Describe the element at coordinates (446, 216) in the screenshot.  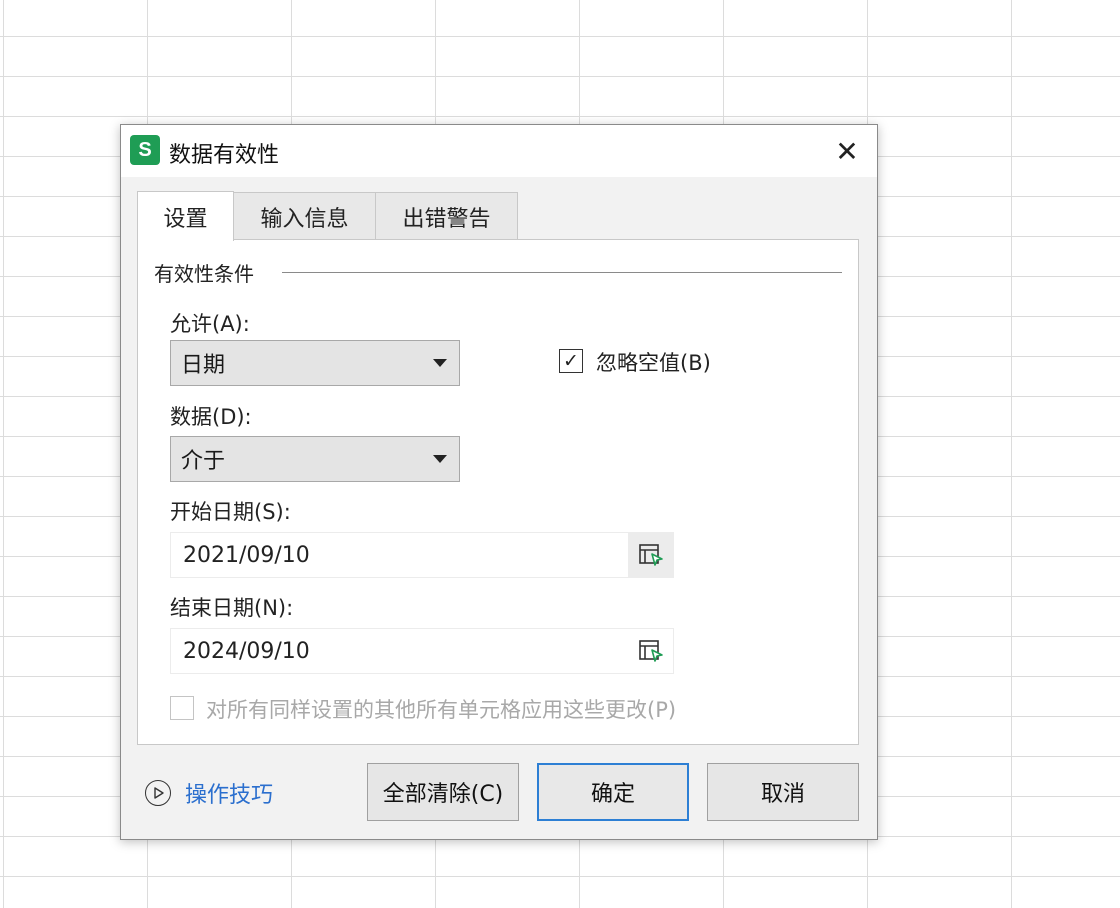
I see `tab-error-alert: 出错警告` at that location.